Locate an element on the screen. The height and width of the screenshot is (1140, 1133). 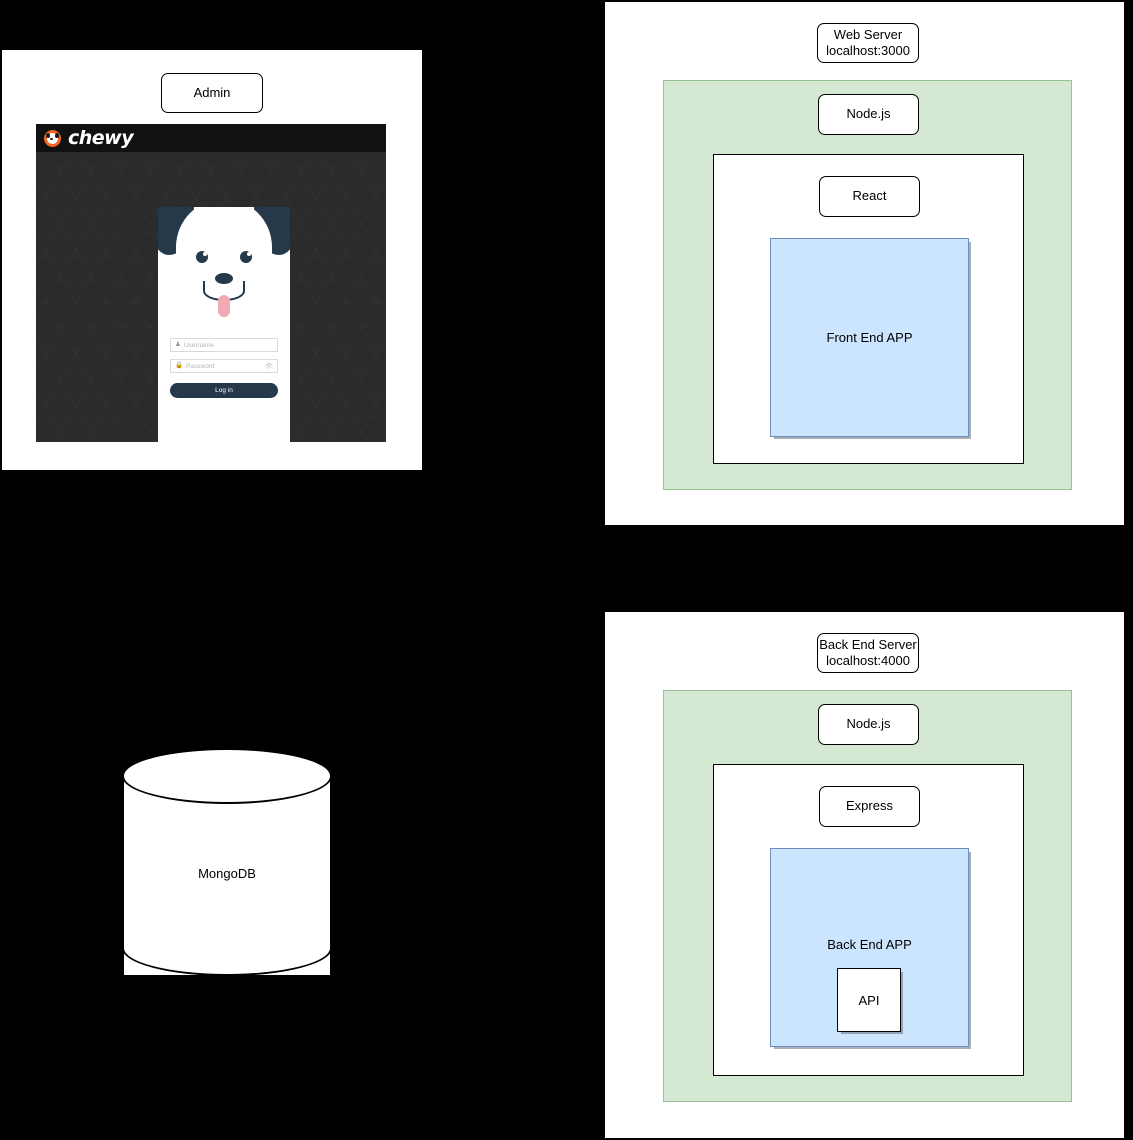
admin-label: Admin is located at coordinates (212, 92).